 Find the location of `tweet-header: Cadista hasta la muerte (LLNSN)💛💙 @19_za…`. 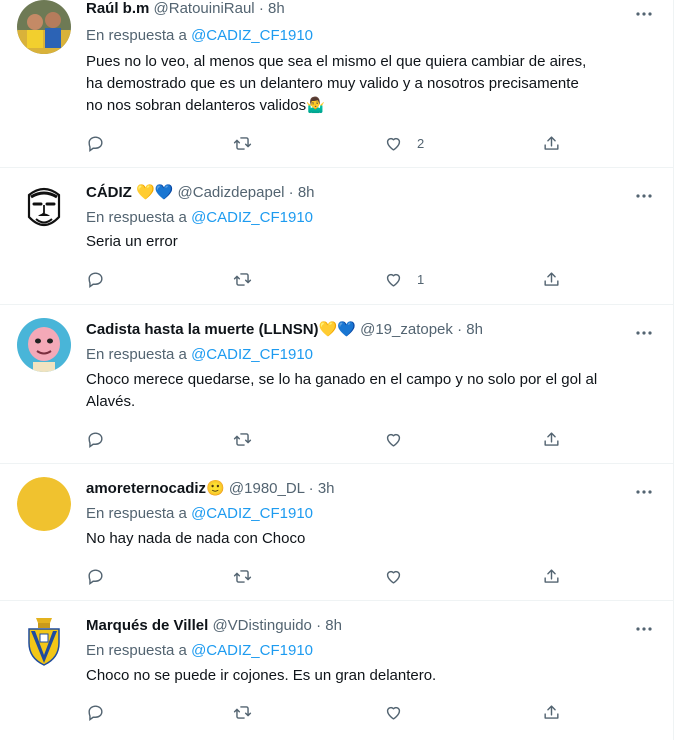

tweet-header: Cadista hasta la muerte (LLNSN)💛💙 @19_za… is located at coordinates (284, 330).